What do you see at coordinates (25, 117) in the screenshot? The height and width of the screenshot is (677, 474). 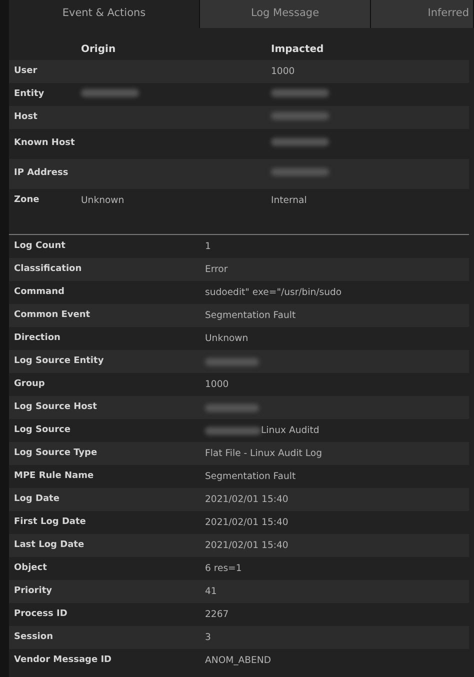 I see `row-label: Host` at bounding box center [25, 117].